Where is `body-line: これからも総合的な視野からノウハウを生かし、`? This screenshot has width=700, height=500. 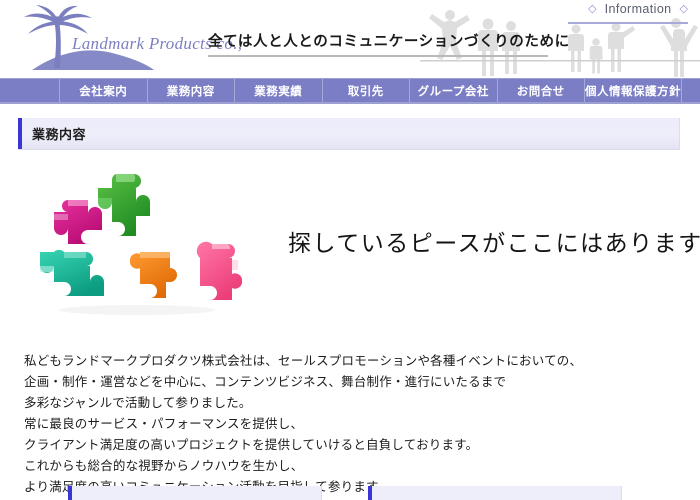
body-line: これからも総合的な視野からノウハウを生かし、 is located at coordinates (164, 466).